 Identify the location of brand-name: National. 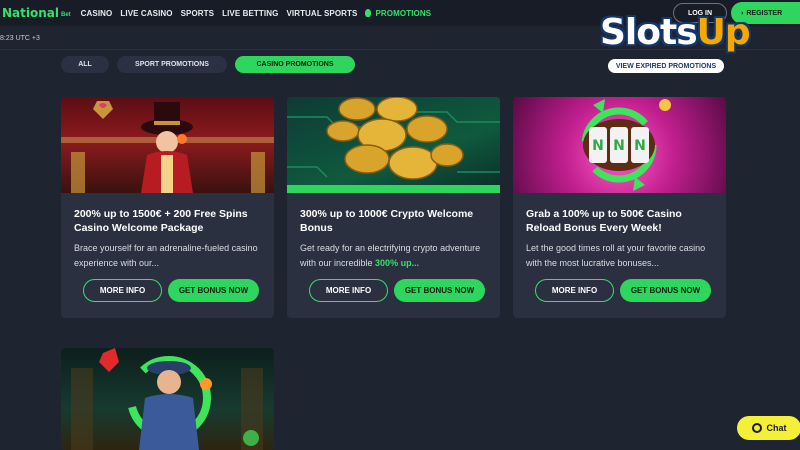
(30, 13).